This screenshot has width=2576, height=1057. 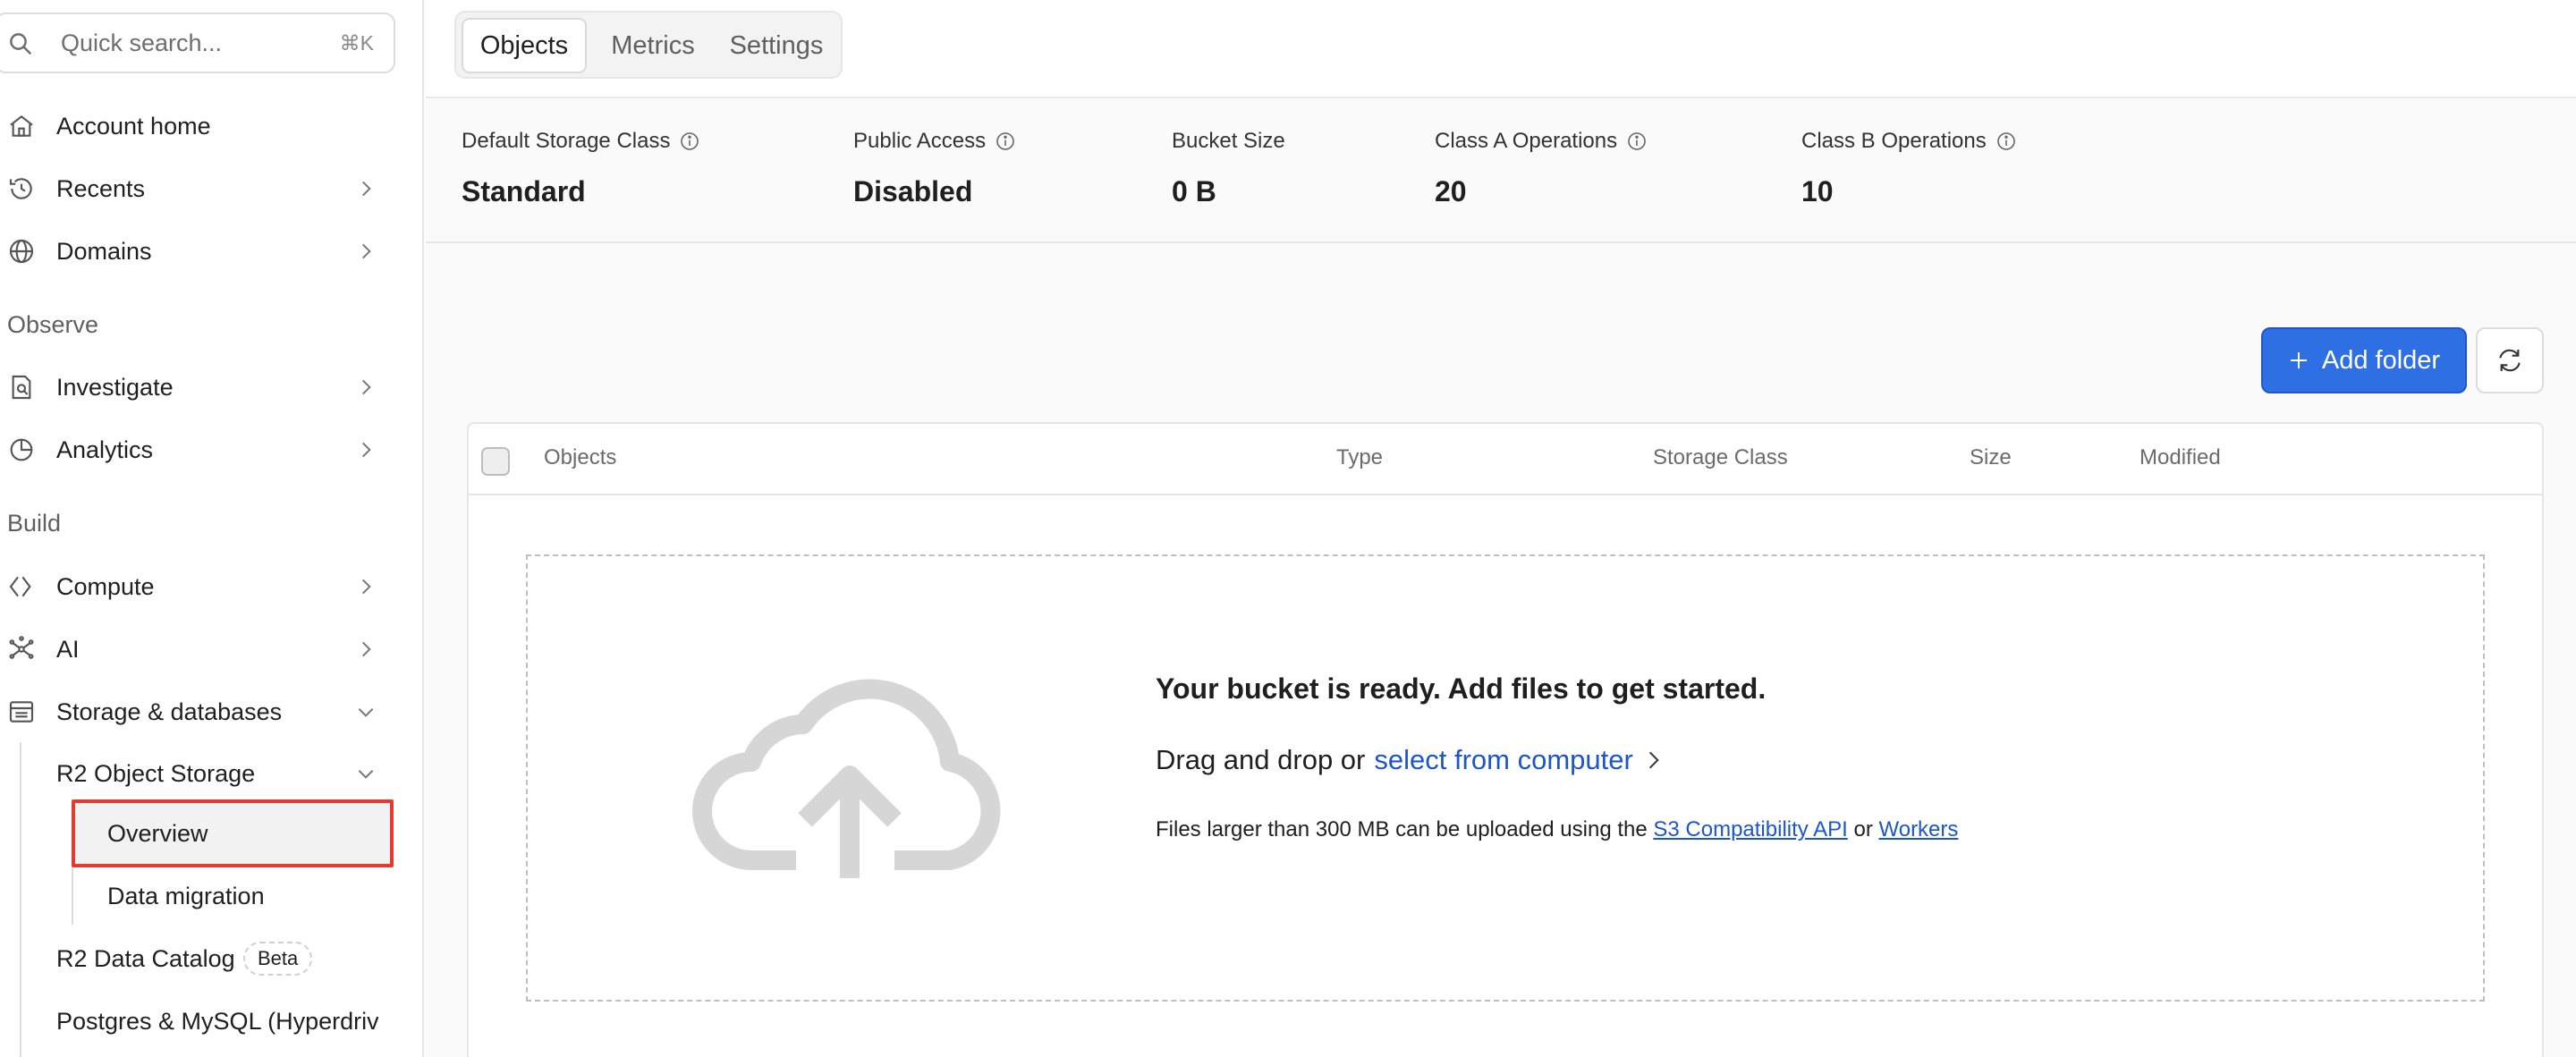 I want to click on add-folder-label: Add folder, so click(x=2381, y=360).